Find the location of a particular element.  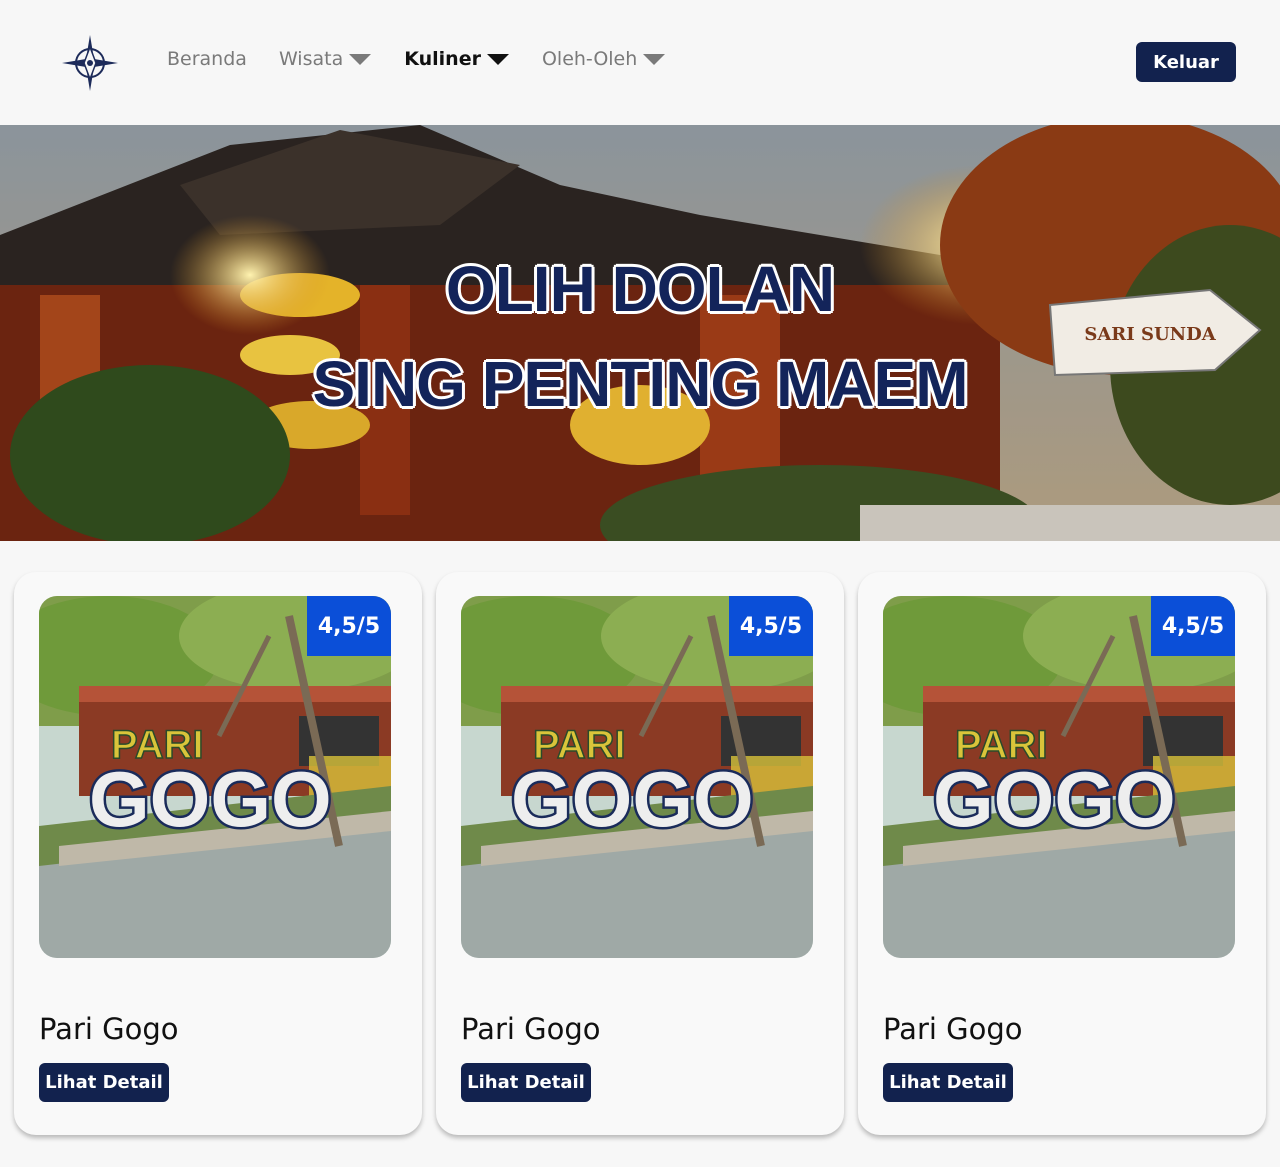

nav-item-oleh-oleh: Oleh-Oleh is located at coordinates (604, 59).